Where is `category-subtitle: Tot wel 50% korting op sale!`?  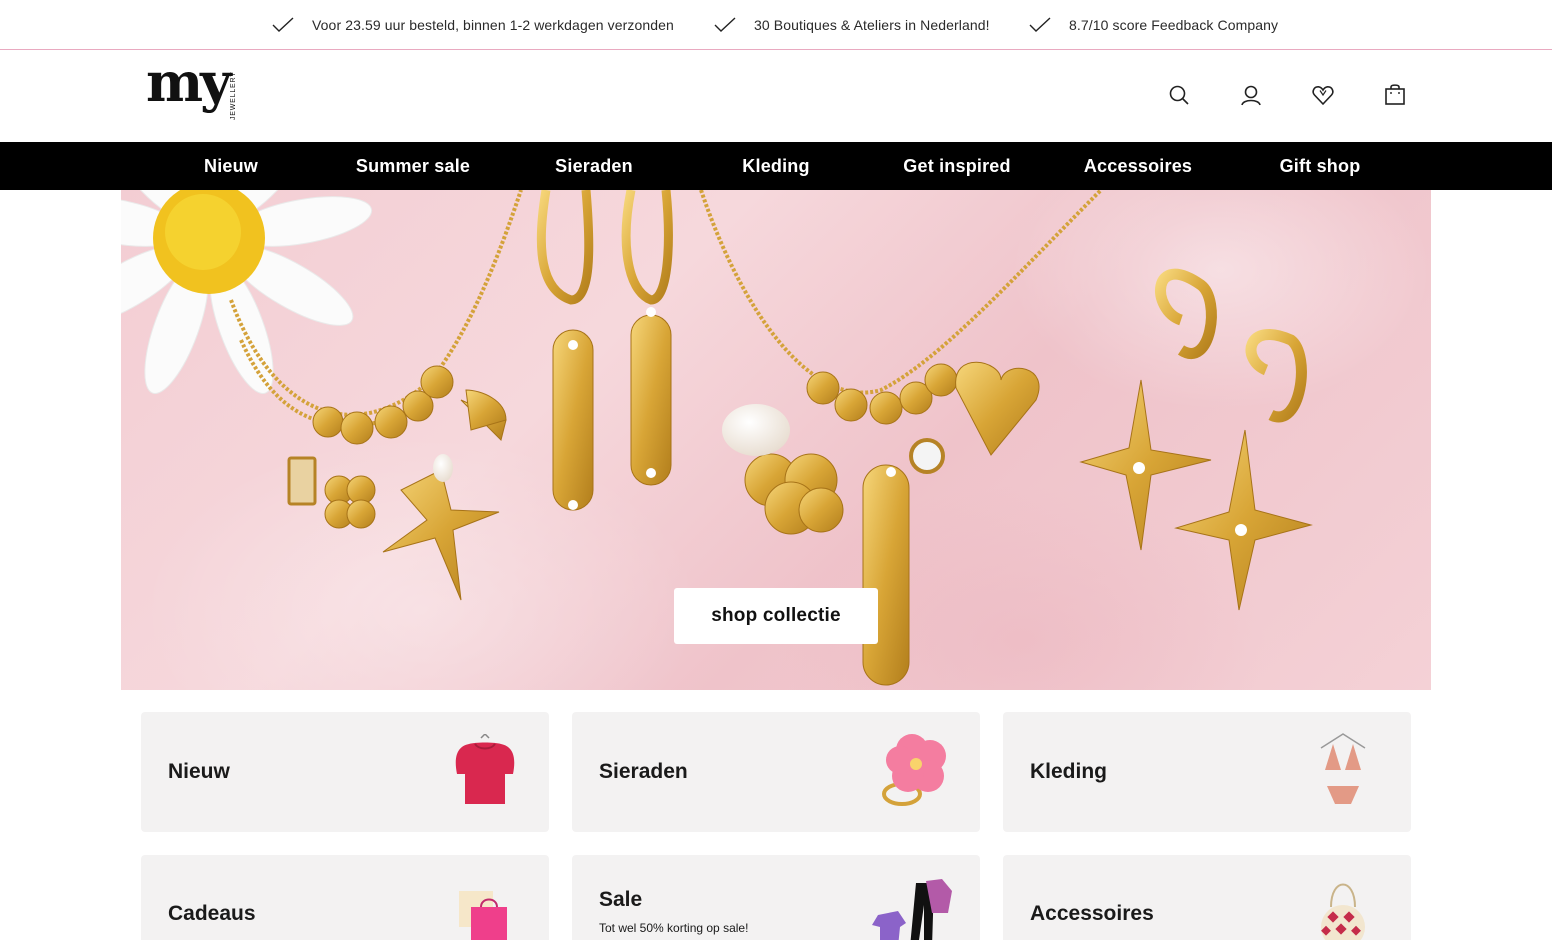 category-subtitle: Tot wel 50% korting op sale! is located at coordinates (674, 928).